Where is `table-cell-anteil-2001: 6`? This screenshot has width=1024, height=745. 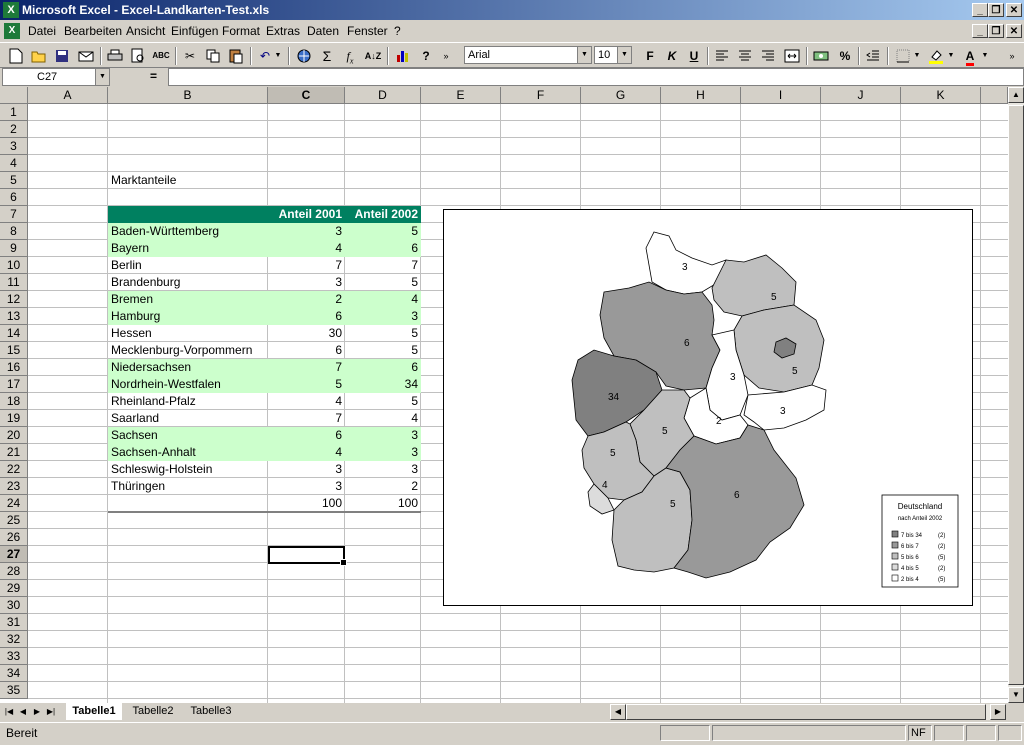
table-cell-anteil-2001: 6 is located at coordinates (306, 316).